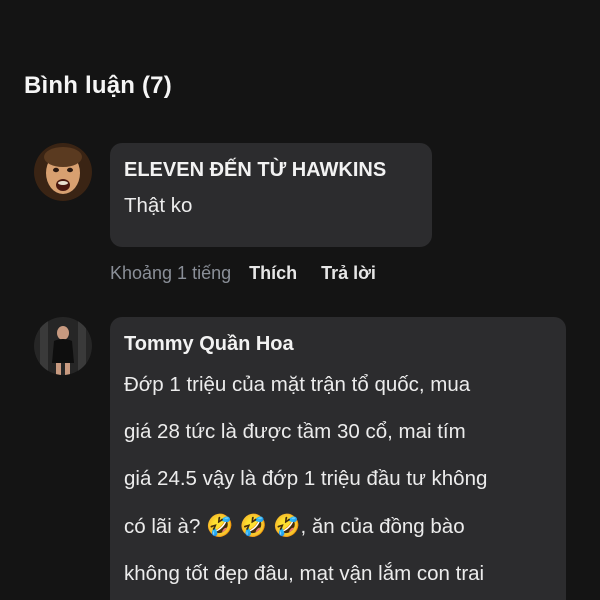 This screenshot has width=600, height=600. I want to click on laughing-emoji-icon: 🤣 🤣 🤣, so click(253, 525).